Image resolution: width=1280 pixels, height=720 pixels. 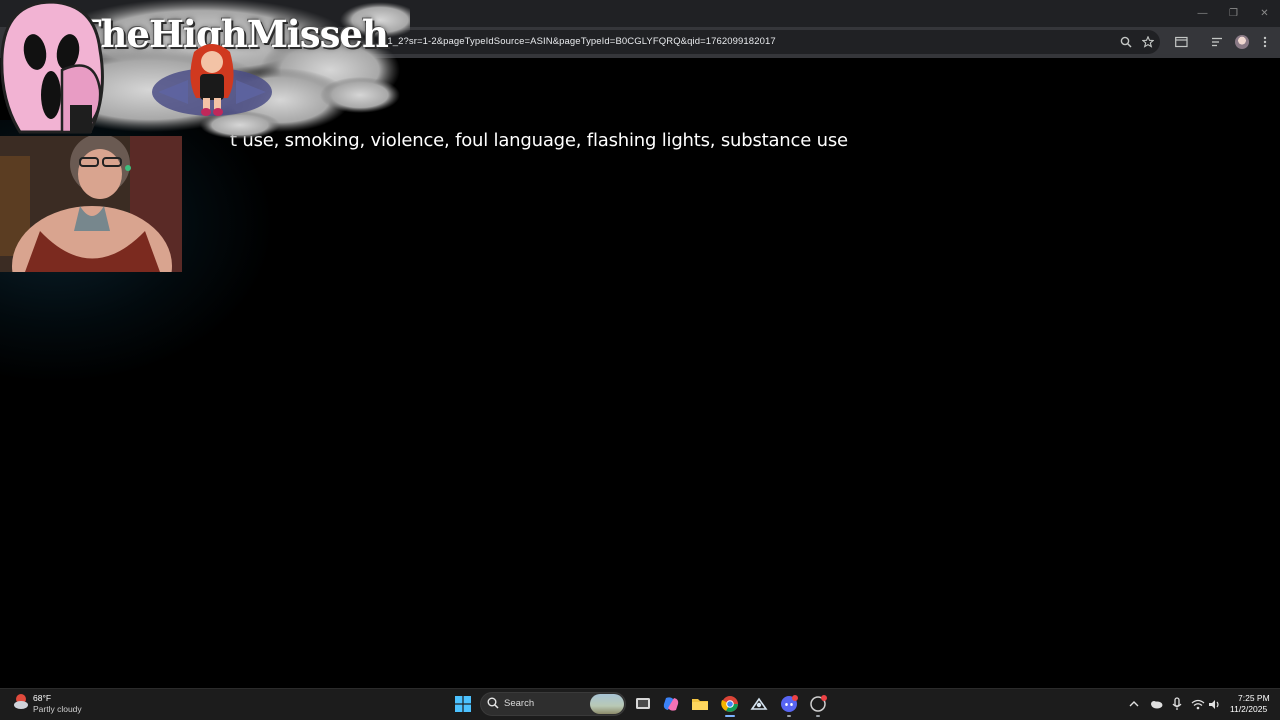 I want to click on file-explorer-icon, so click(x=700, y=704).